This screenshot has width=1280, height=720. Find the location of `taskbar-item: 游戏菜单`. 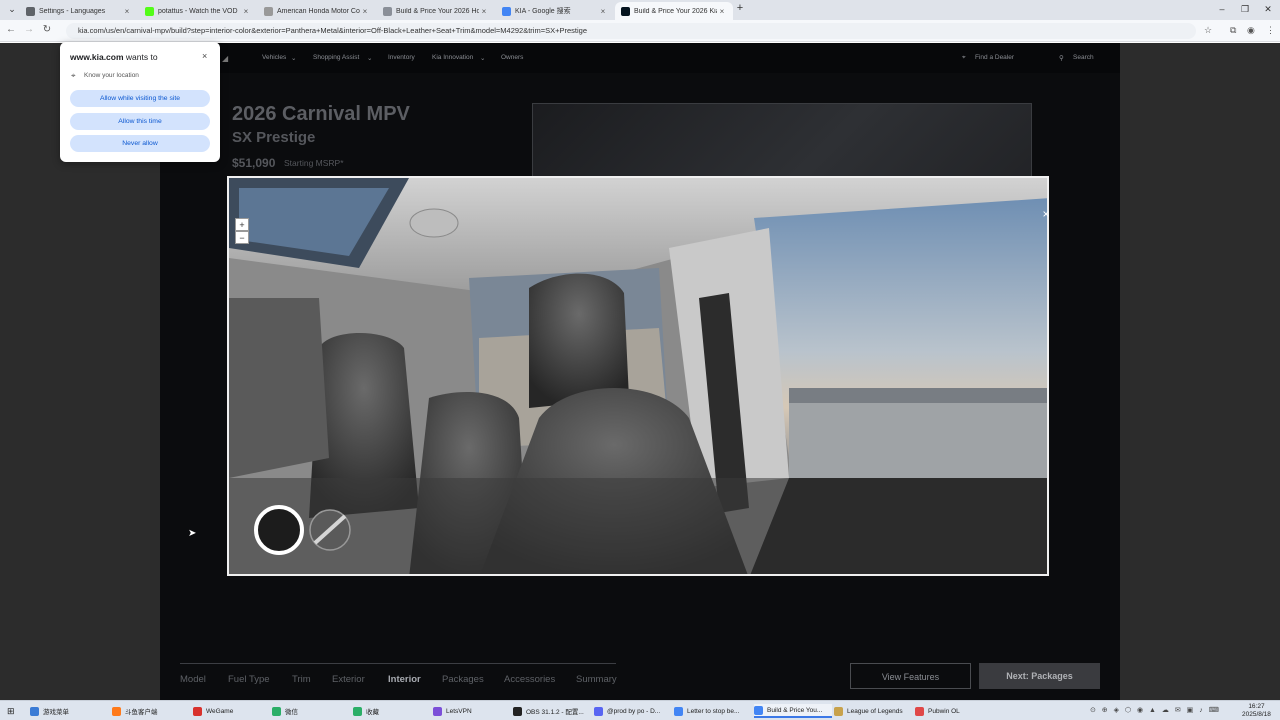

taskbar-item: 游戏菜单 is located at coordinates (69, 711).